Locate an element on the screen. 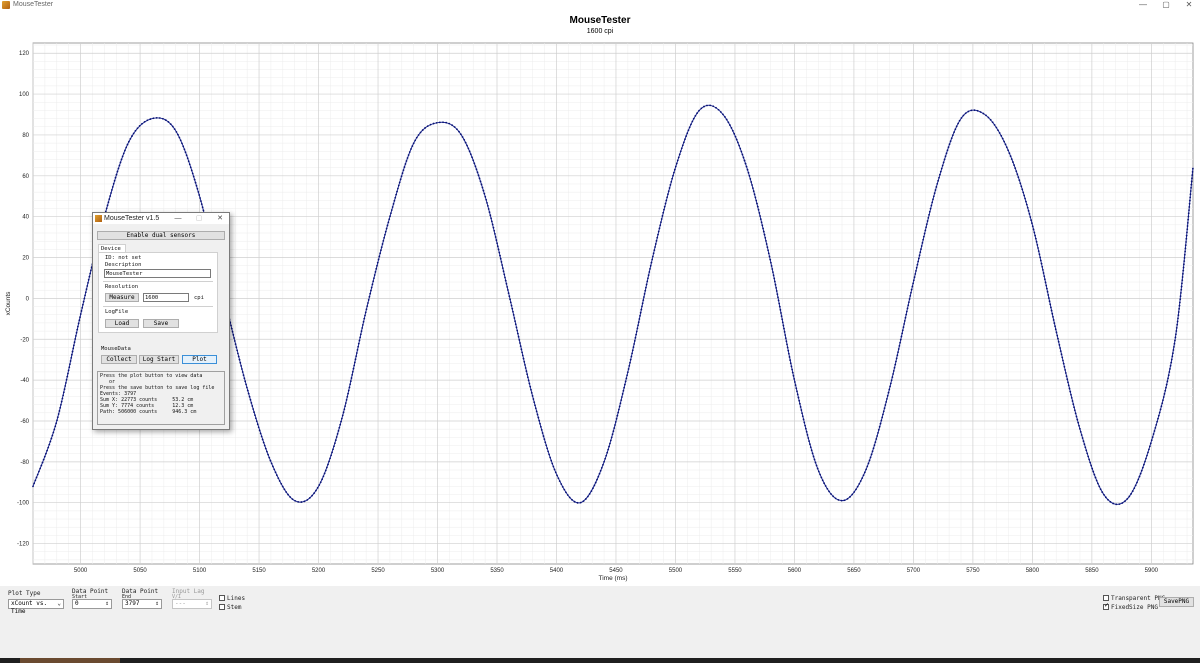 The image size is (1200, 663). log-start-button: Log Start is located at coordinates (159, 359).